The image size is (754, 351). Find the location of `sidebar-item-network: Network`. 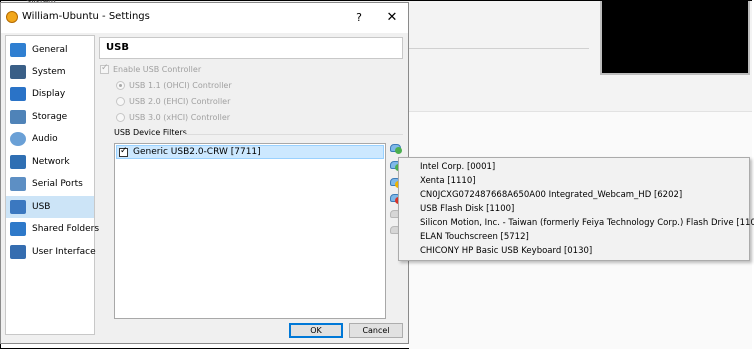

sidebar-item-network: Network is located at coordinates (50, 162).